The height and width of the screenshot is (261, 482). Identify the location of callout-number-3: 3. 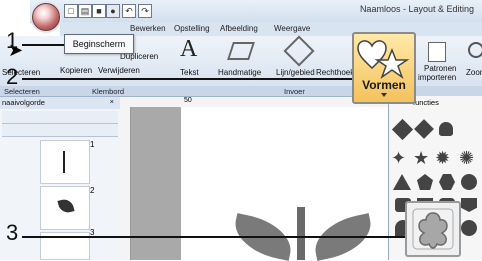
(12, 232).